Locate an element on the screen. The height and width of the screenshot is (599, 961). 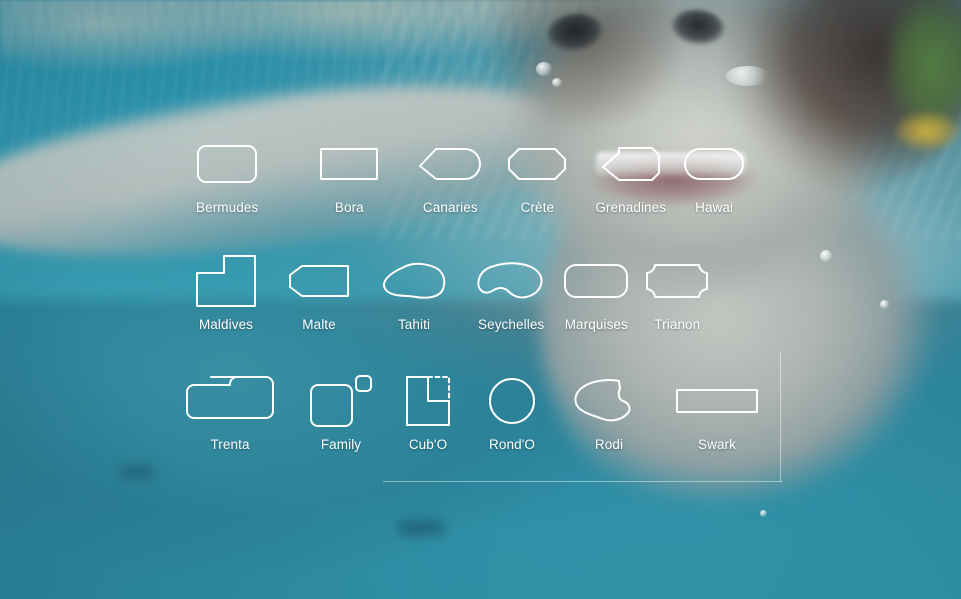
shape-label: Family is located at coordinates (341, 444).